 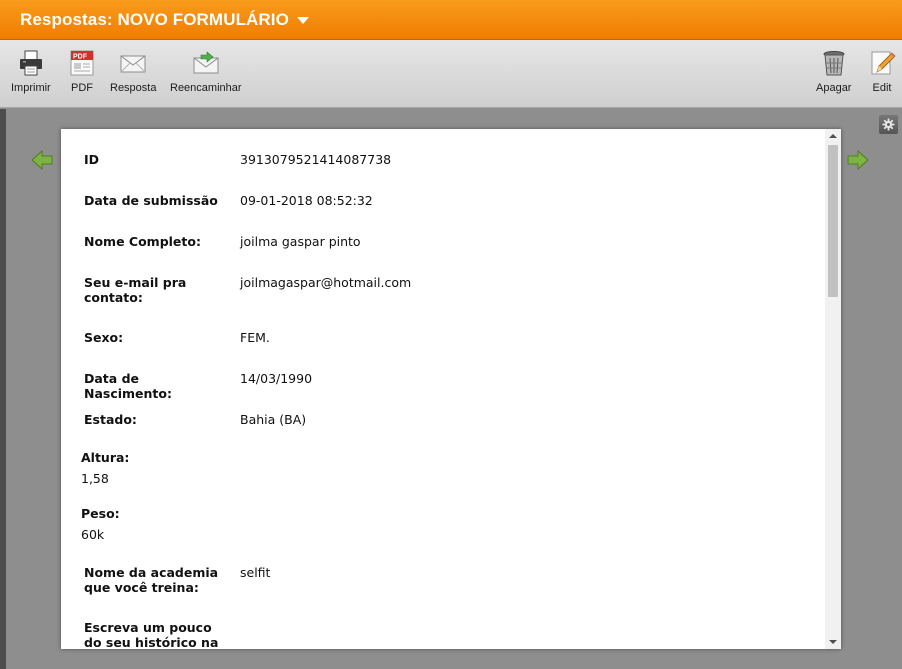 What do you see at coordinates (834, 88) in the screenshot?
I see `delete-label: Apagar` at bounding box center [834, 88].